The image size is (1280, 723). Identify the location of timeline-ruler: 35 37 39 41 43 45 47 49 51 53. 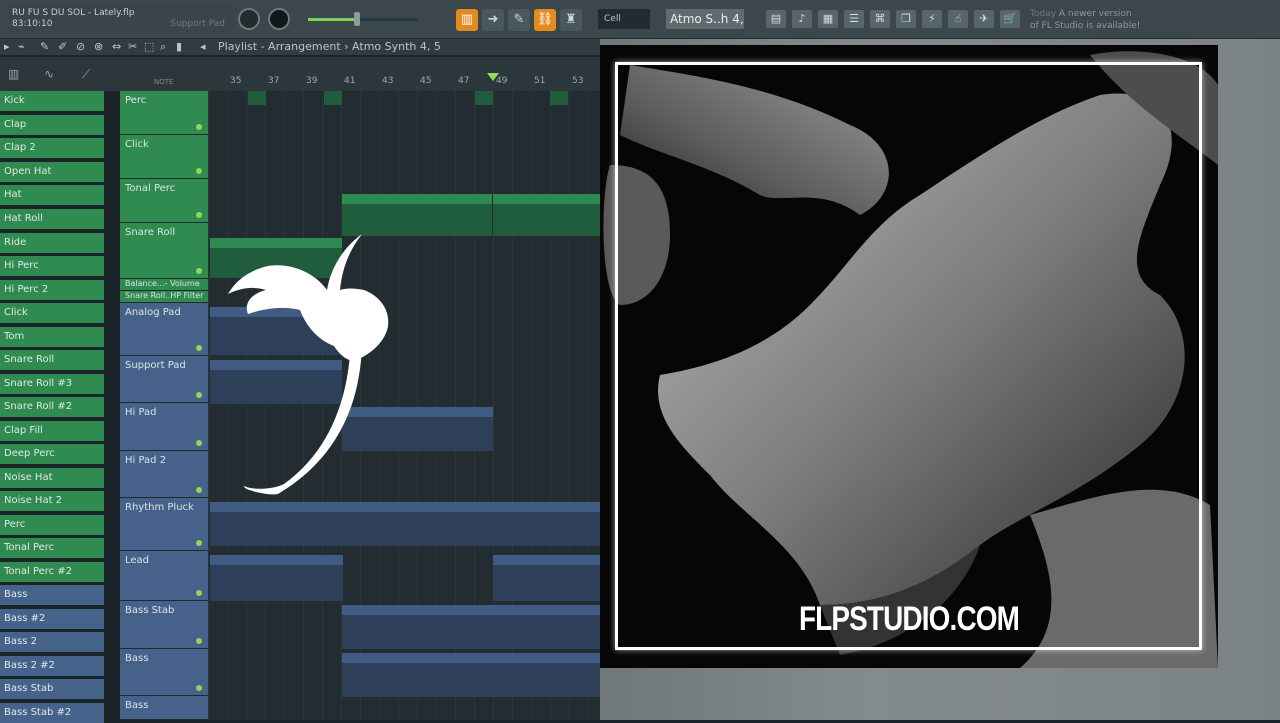
(404, 74).